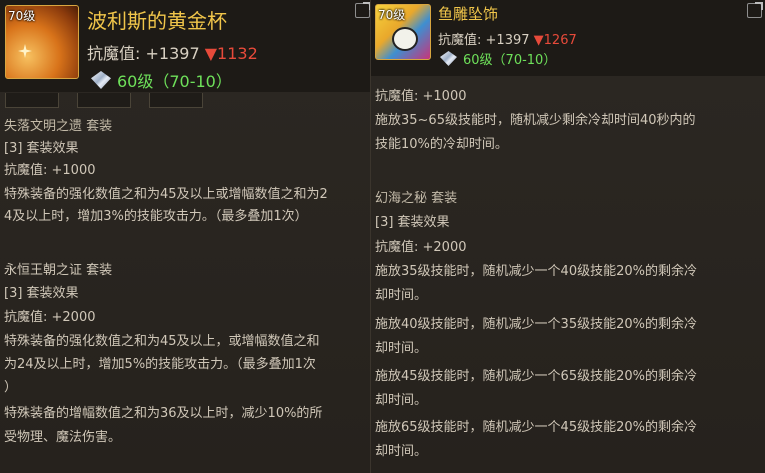 The width and height of the screenshot is (765, 473). Describe the element at coordinates (50, 170) in the screenshot. I see `set-stat: 抗魔值: +1000` at that location.